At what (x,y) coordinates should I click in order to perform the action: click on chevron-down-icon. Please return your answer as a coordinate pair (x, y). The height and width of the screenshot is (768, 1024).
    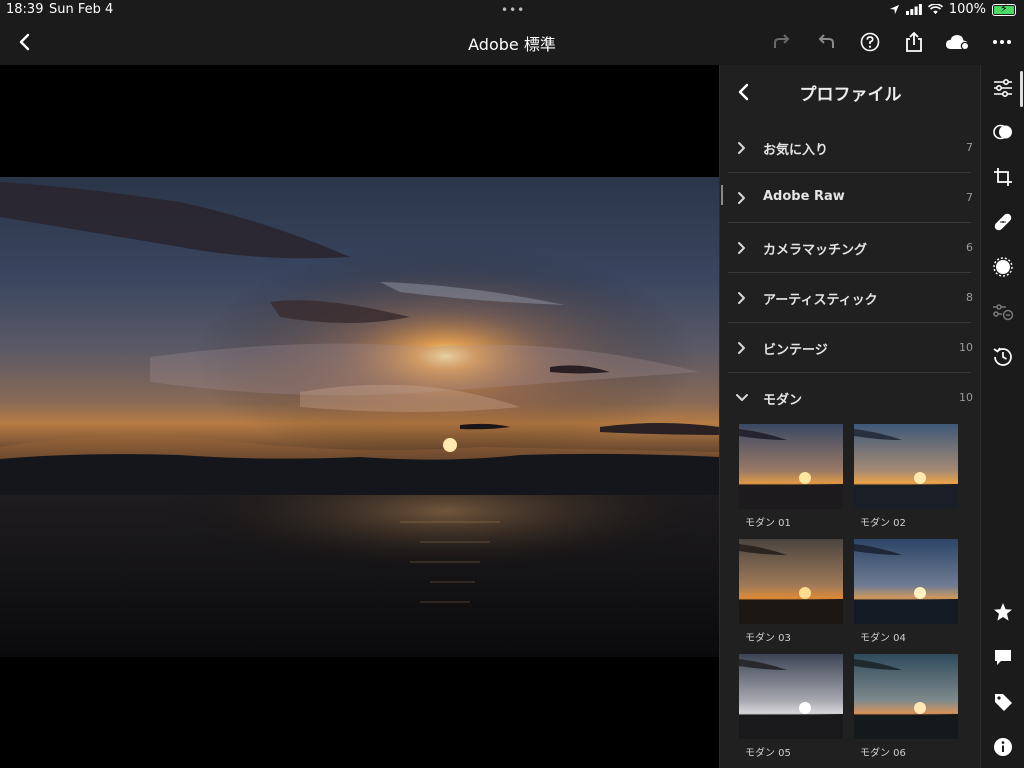
    Looking at the image, I should click on (742, 397).